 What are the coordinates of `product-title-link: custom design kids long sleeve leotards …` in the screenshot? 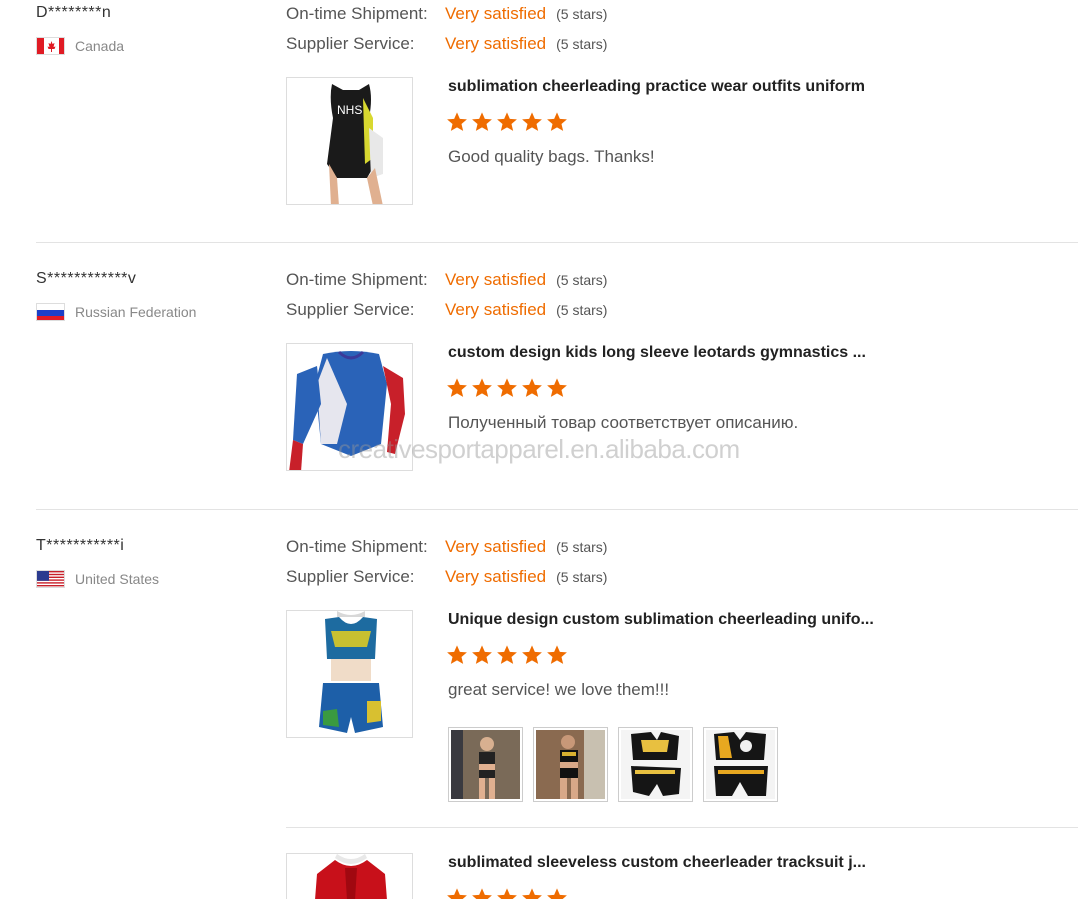 It's located at (657, 353).